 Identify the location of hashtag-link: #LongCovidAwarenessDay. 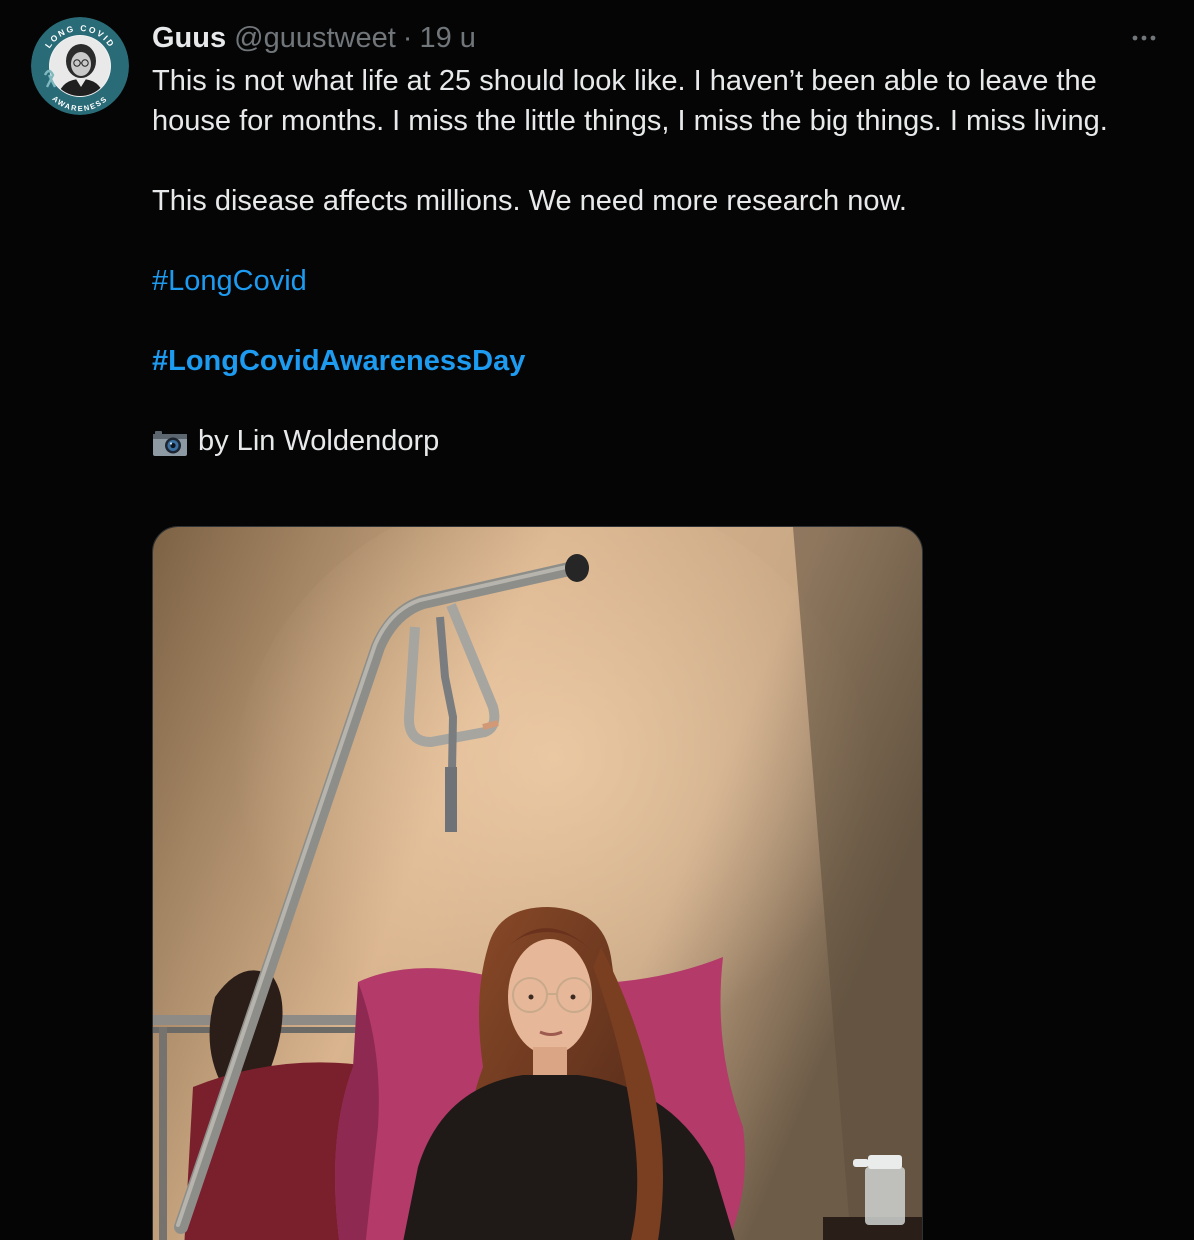
(338, 361).